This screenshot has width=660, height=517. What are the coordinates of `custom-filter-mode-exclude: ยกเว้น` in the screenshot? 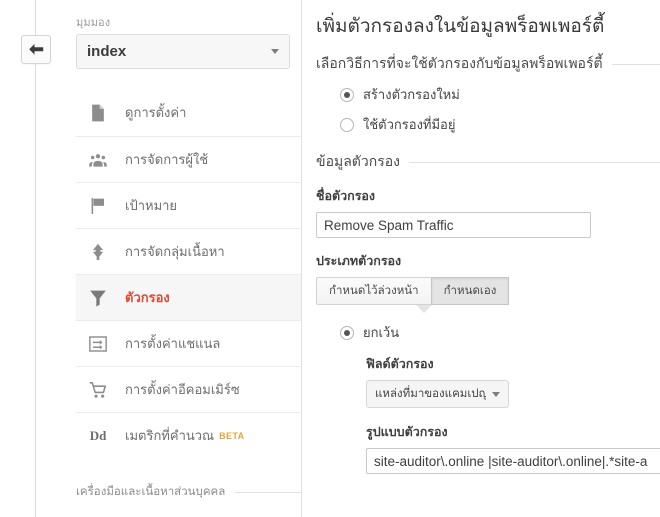 It's located at (488, 332).